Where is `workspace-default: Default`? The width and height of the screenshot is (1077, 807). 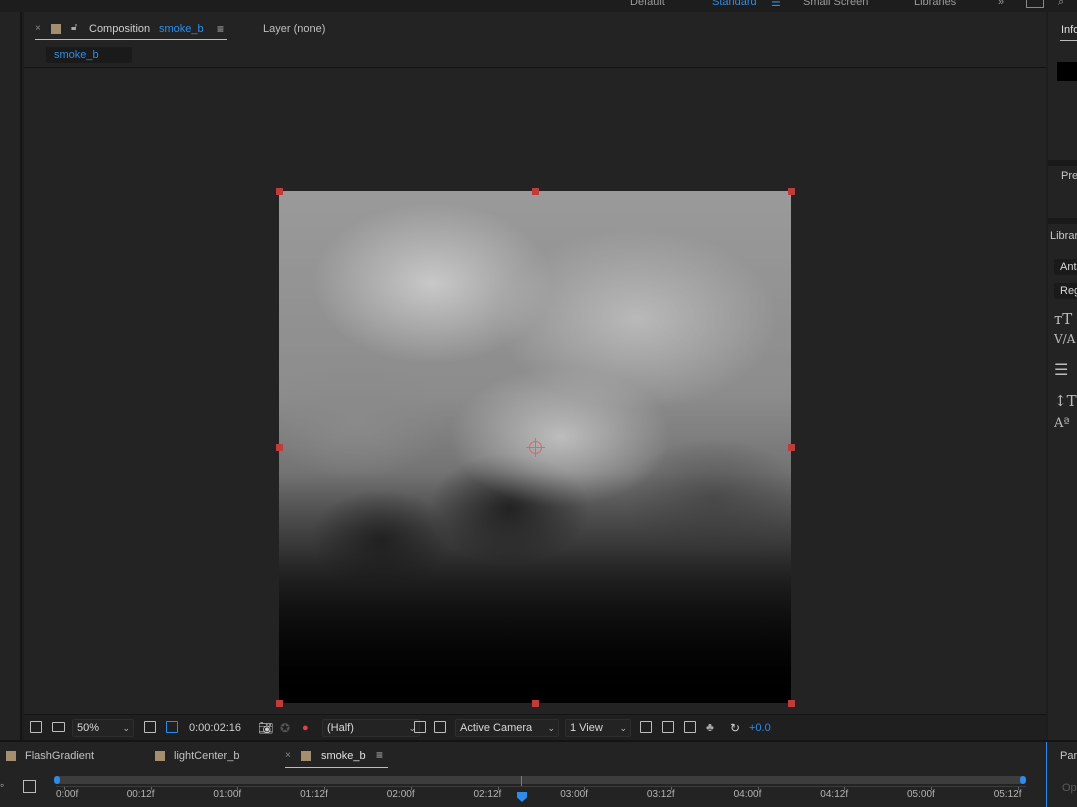
workspace-default: Default is located at coordinates (647, 4).